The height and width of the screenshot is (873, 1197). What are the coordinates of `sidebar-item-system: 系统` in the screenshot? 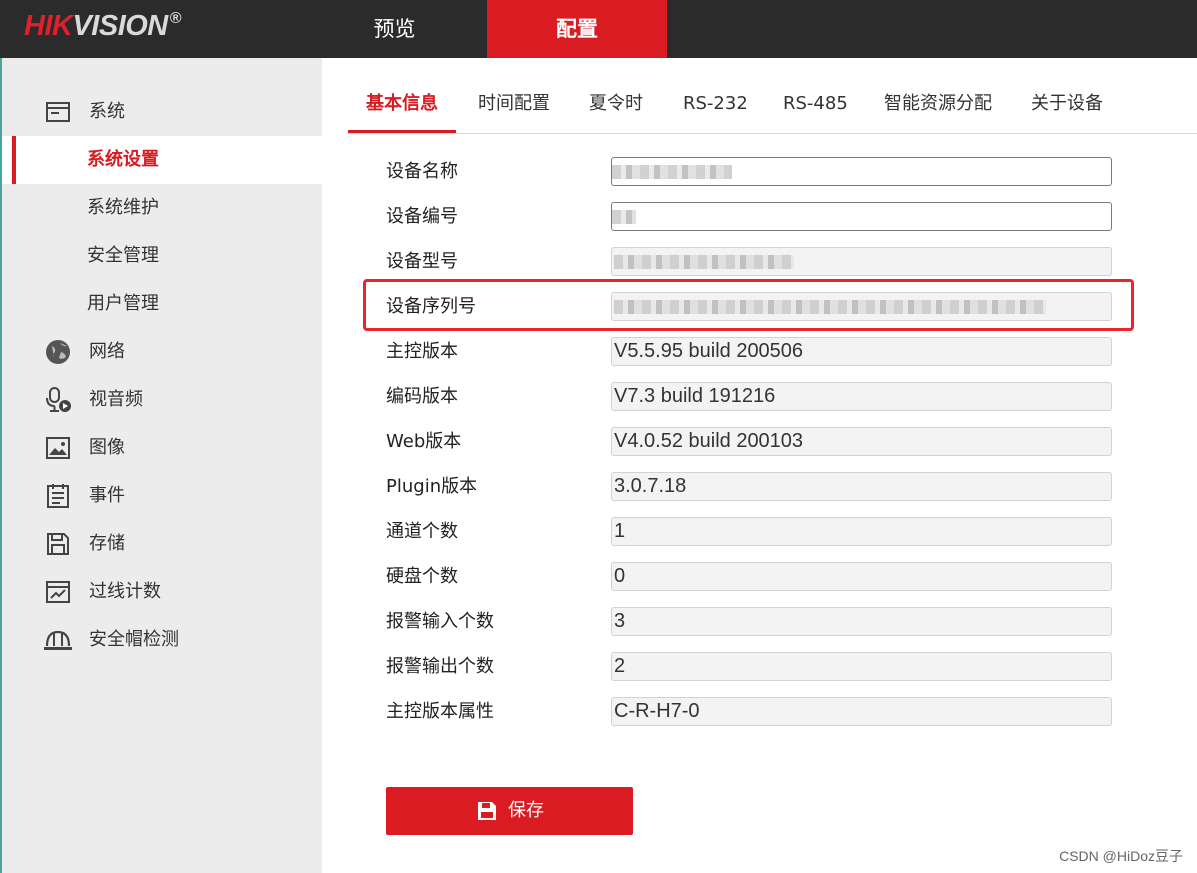 It's located at (162, 112).